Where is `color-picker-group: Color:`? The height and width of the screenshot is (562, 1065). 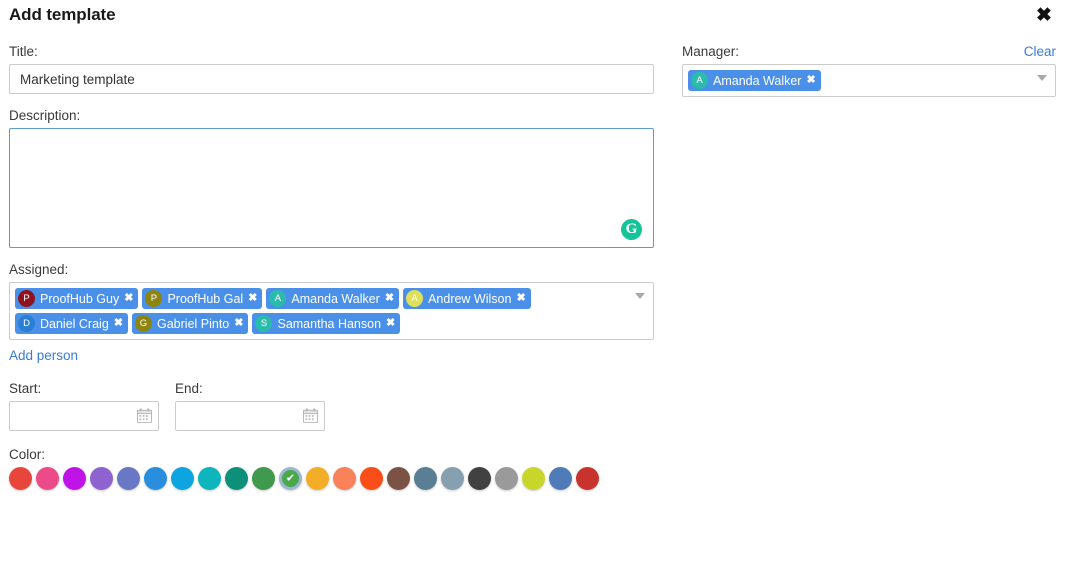
color-picker-group: Color: is located at coordinates (331, 468).